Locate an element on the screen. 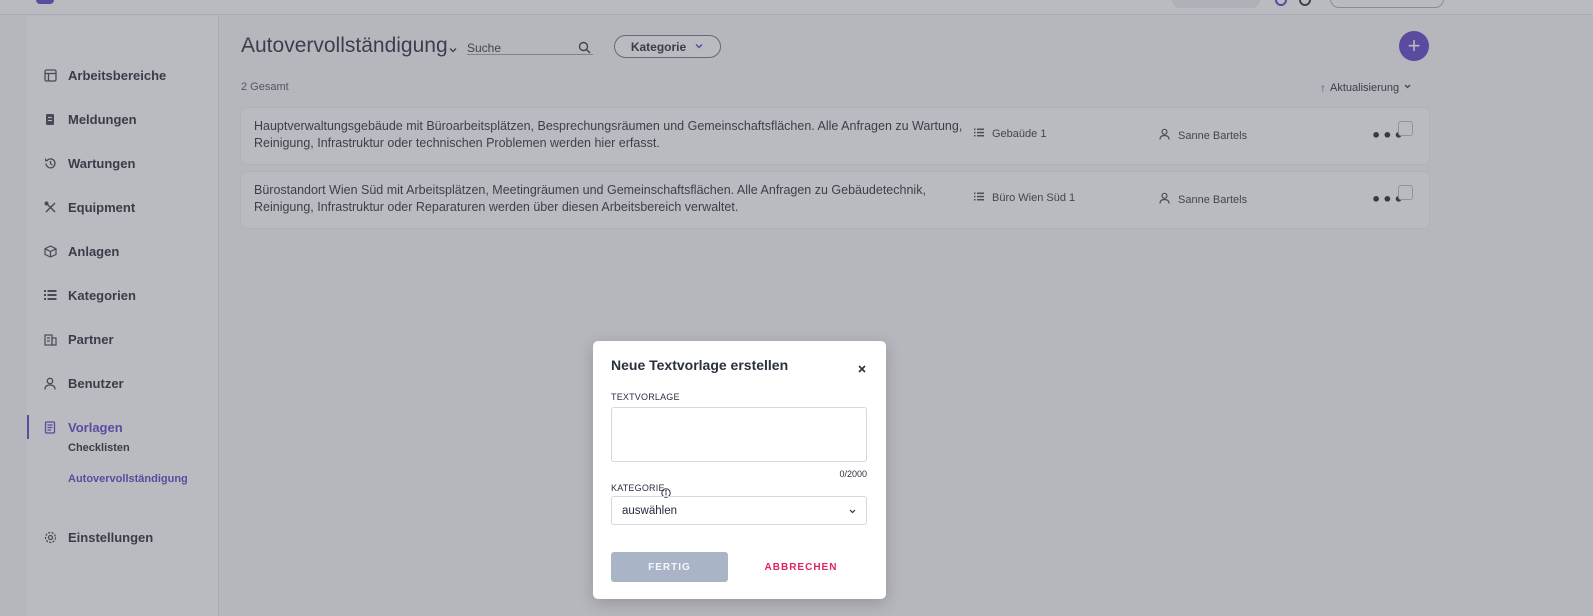 The height and width of the screenshot is (616, 1593). character-counter: 0/2000 is located at coordinates (853, 474).